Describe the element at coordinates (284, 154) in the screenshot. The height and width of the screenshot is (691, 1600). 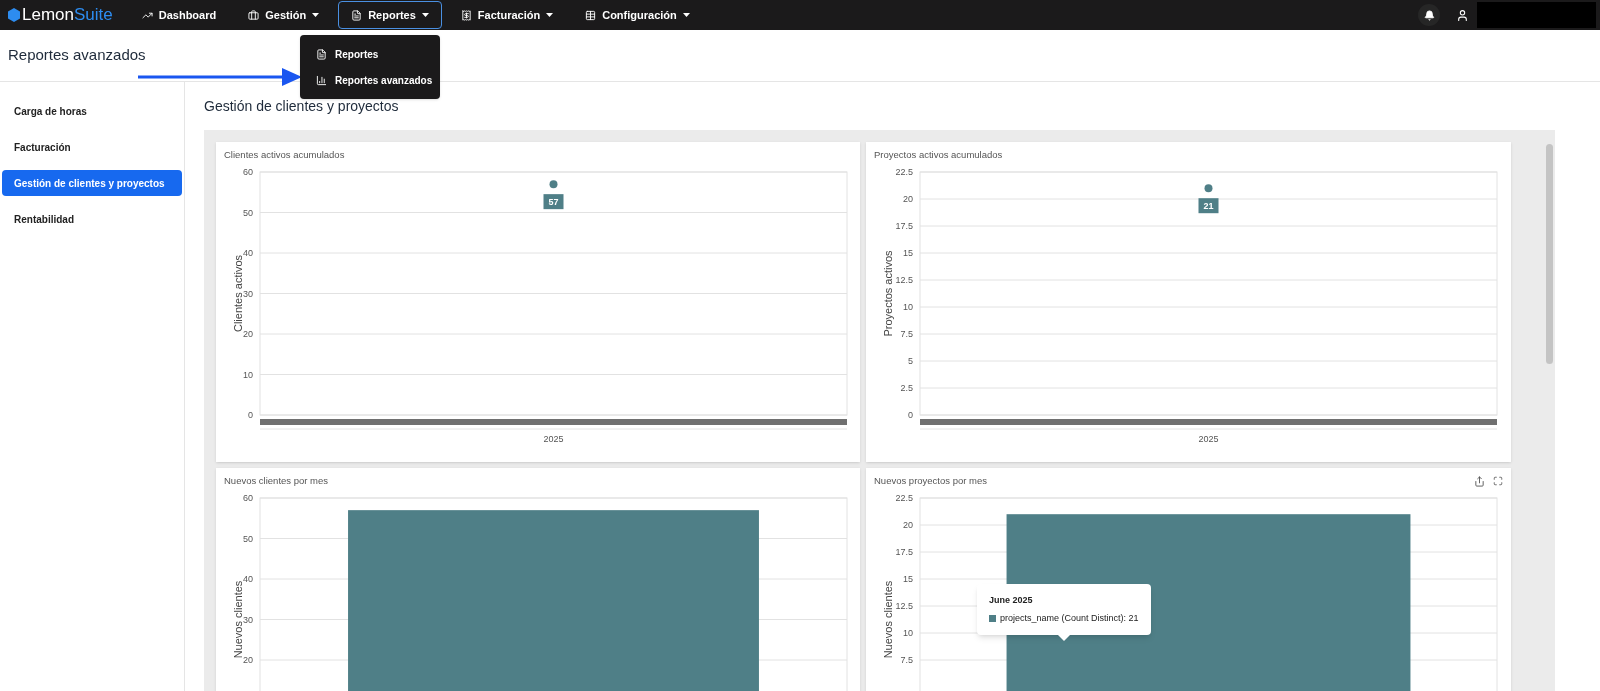
I see `chart-title: Clientes activos acumulados` at that location.